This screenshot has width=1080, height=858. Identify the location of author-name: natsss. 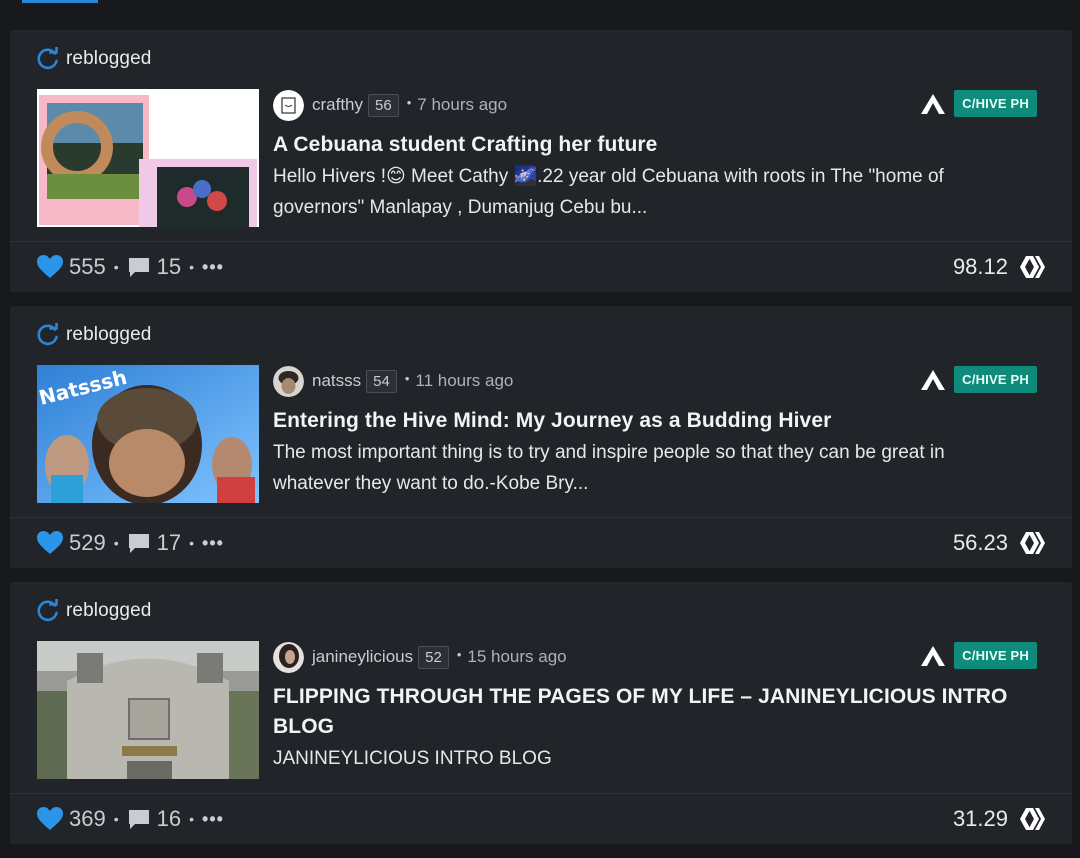
(336, 381).